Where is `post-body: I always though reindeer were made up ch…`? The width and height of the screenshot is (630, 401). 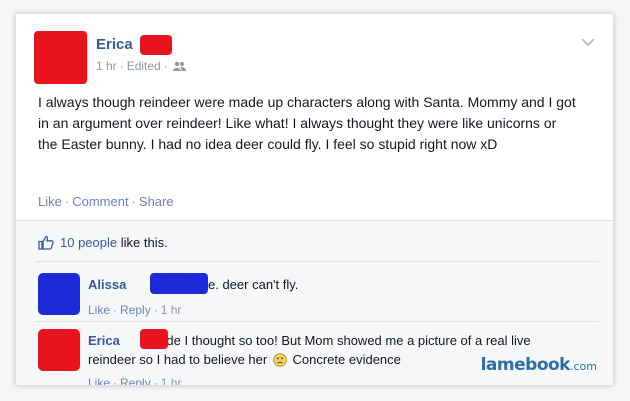
post-body: I always though reindeer were made up ch… is located at coordinates (307, 123).